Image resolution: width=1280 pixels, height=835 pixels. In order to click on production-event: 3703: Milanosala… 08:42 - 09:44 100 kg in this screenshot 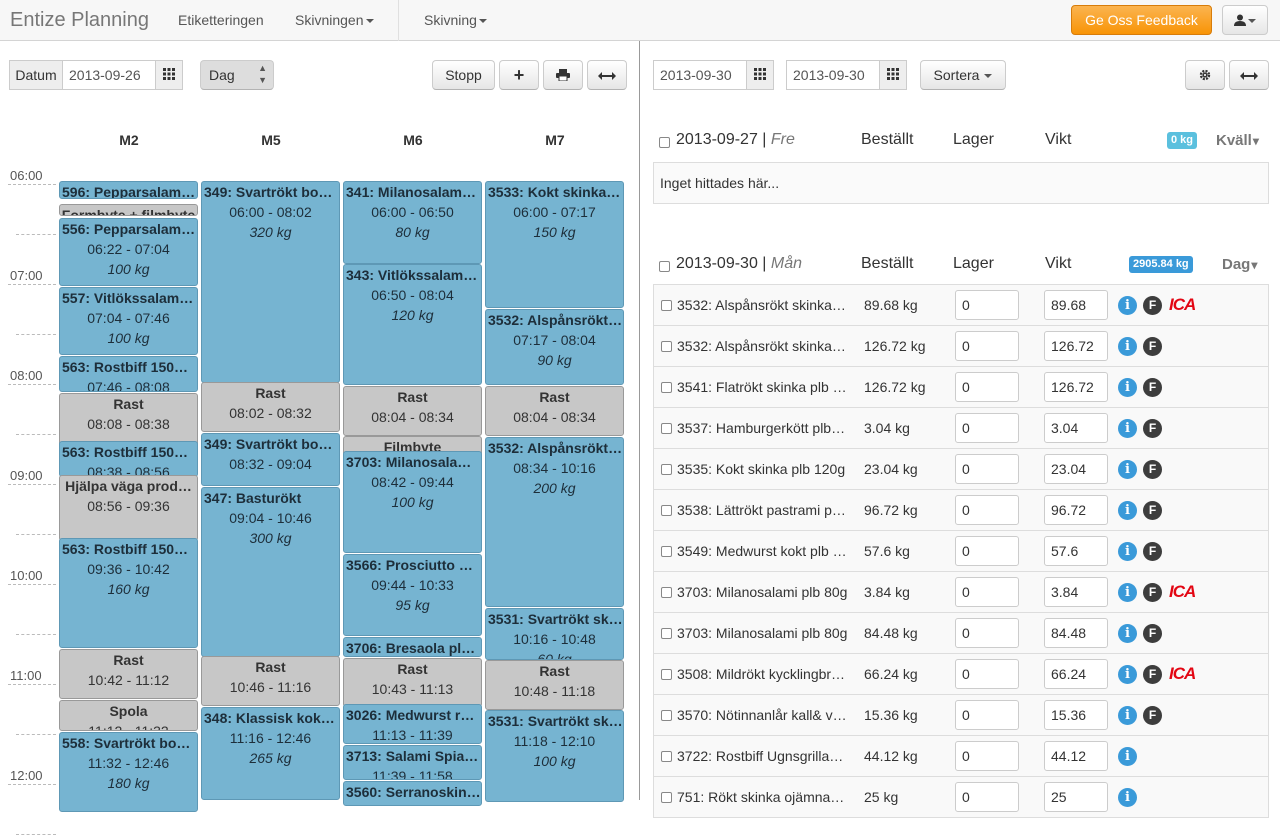, I will do `click(412, 502)`.